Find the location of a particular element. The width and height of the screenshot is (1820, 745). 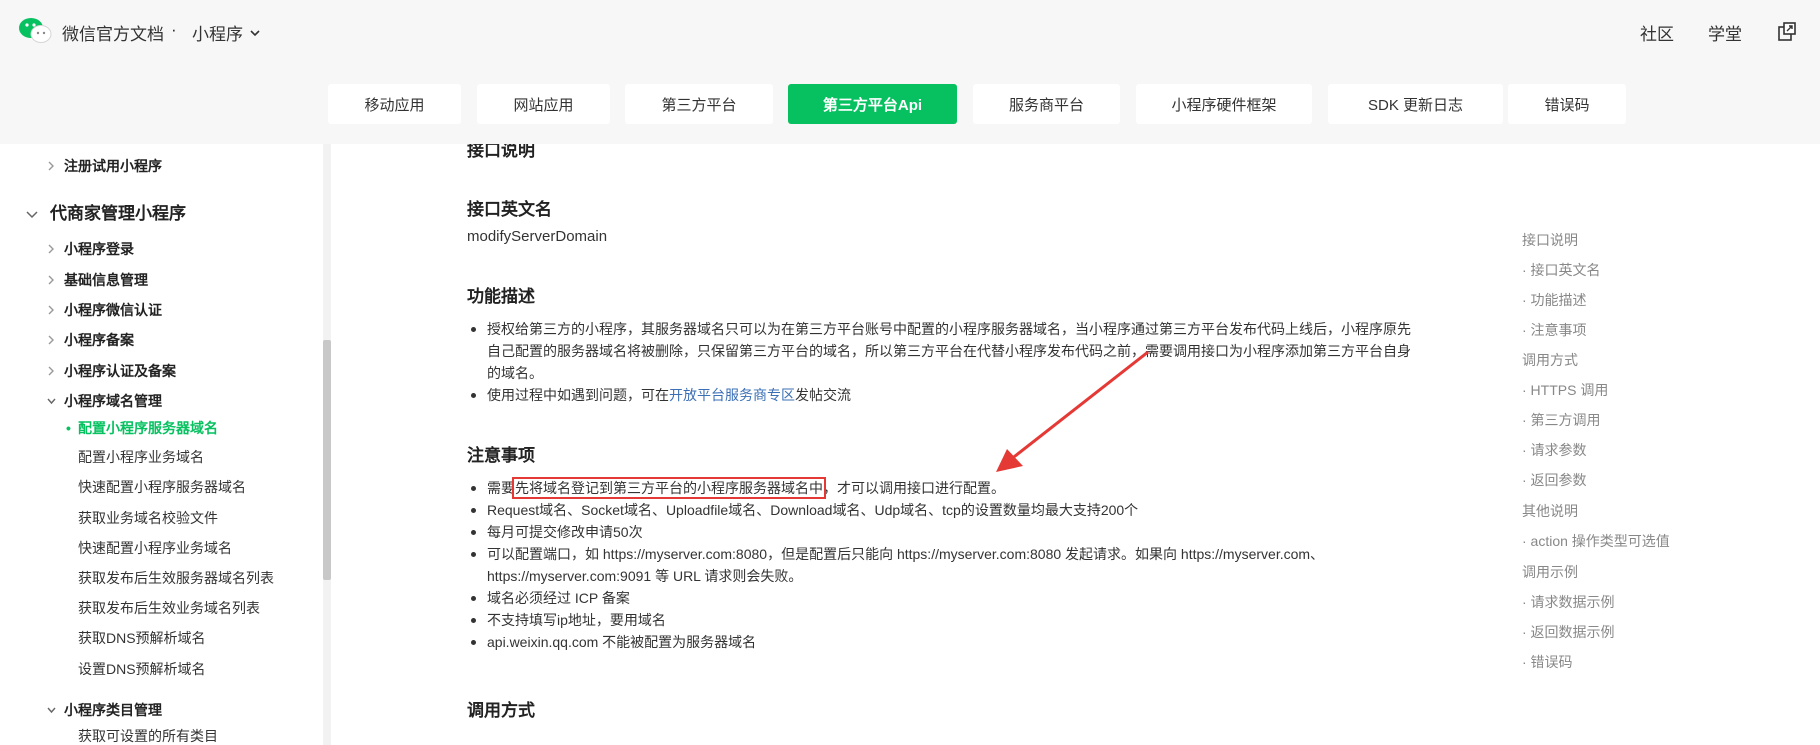

header-links: 社区 学堂 is located at coordinates (1730, 32).